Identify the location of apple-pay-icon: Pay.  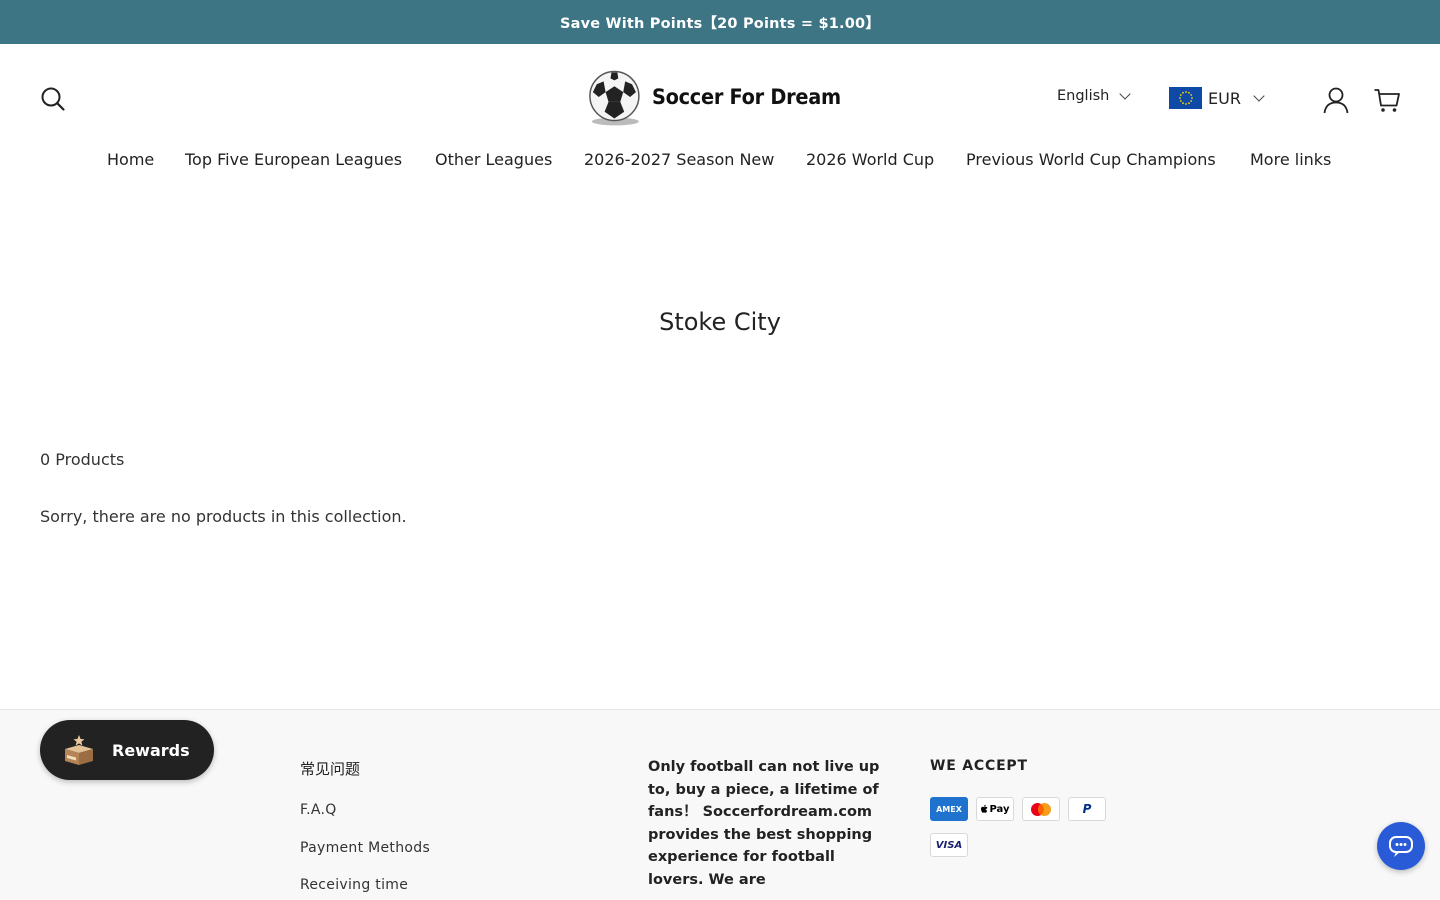
(995, 809).